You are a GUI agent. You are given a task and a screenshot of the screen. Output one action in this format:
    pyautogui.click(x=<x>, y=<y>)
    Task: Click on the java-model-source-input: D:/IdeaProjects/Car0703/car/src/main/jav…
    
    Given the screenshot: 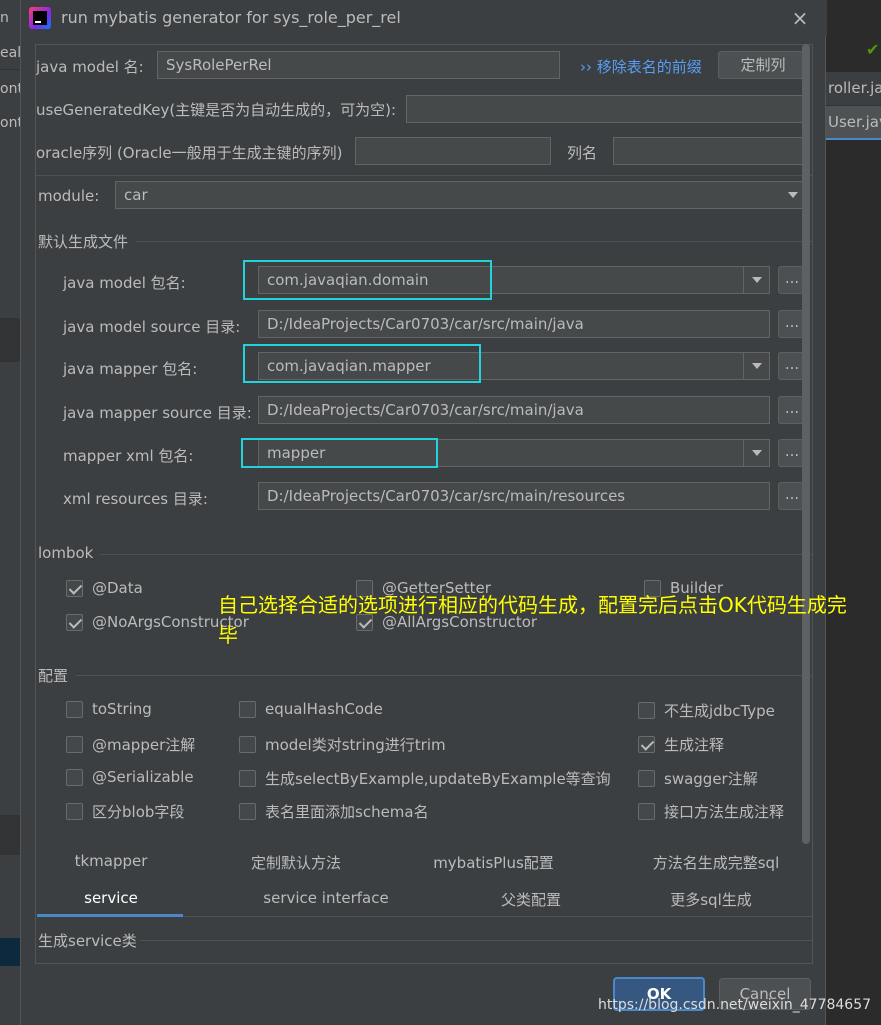 What is the action you would take?
    pyautogui.click(x=514, y=324)
    